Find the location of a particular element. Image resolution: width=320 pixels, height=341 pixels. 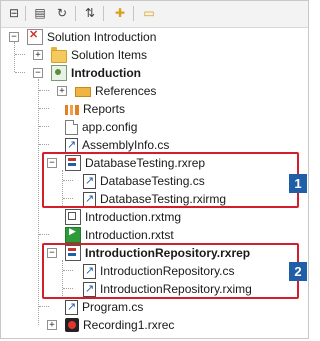

tree-node-project-introduction: Introduction is located at coordinates (96, 73).